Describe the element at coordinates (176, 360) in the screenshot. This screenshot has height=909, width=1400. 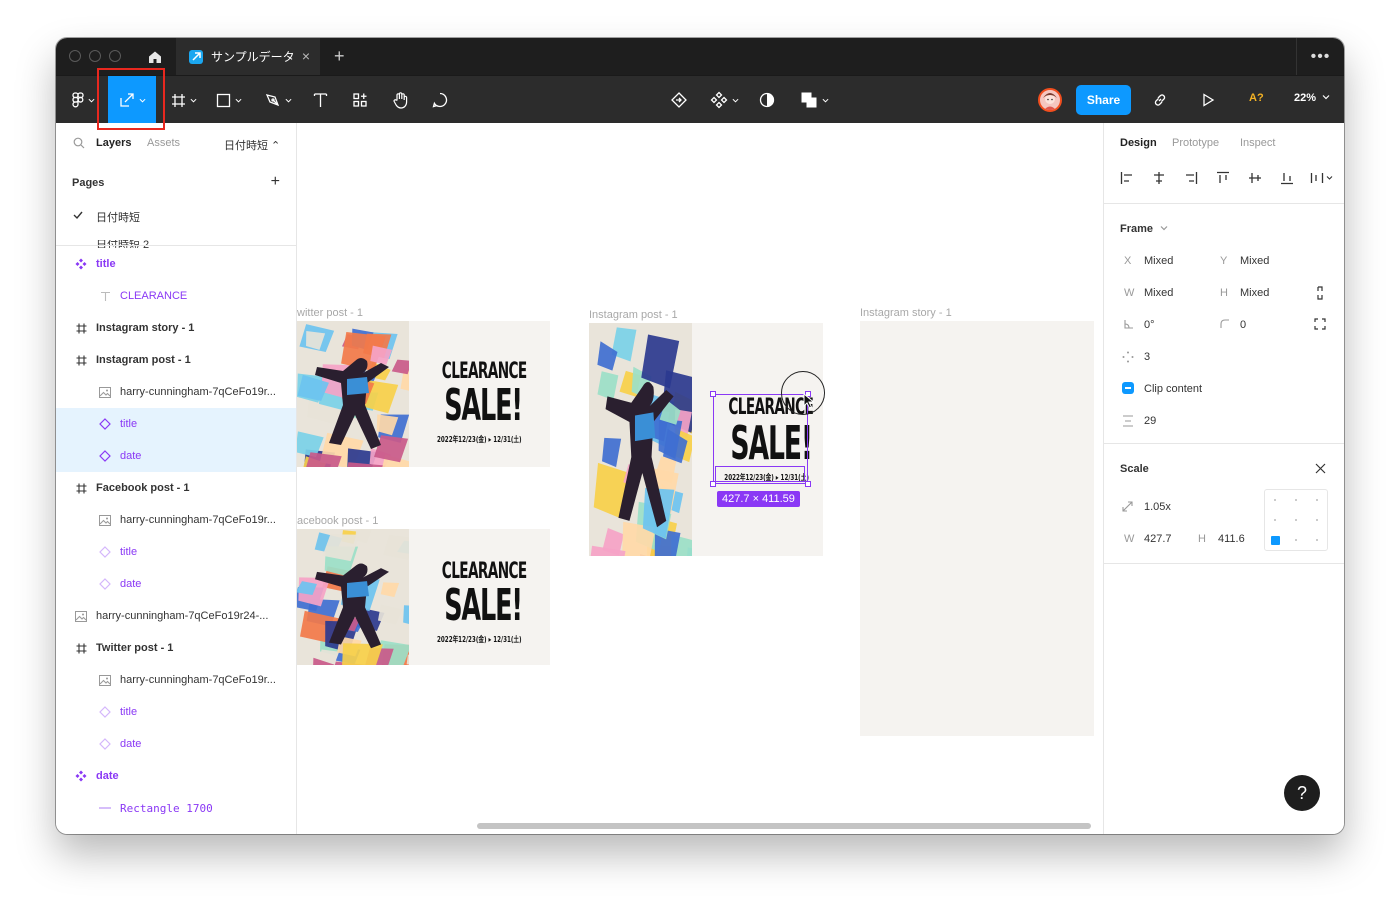
I see `layer-row: Instagram post - 1` at that location.